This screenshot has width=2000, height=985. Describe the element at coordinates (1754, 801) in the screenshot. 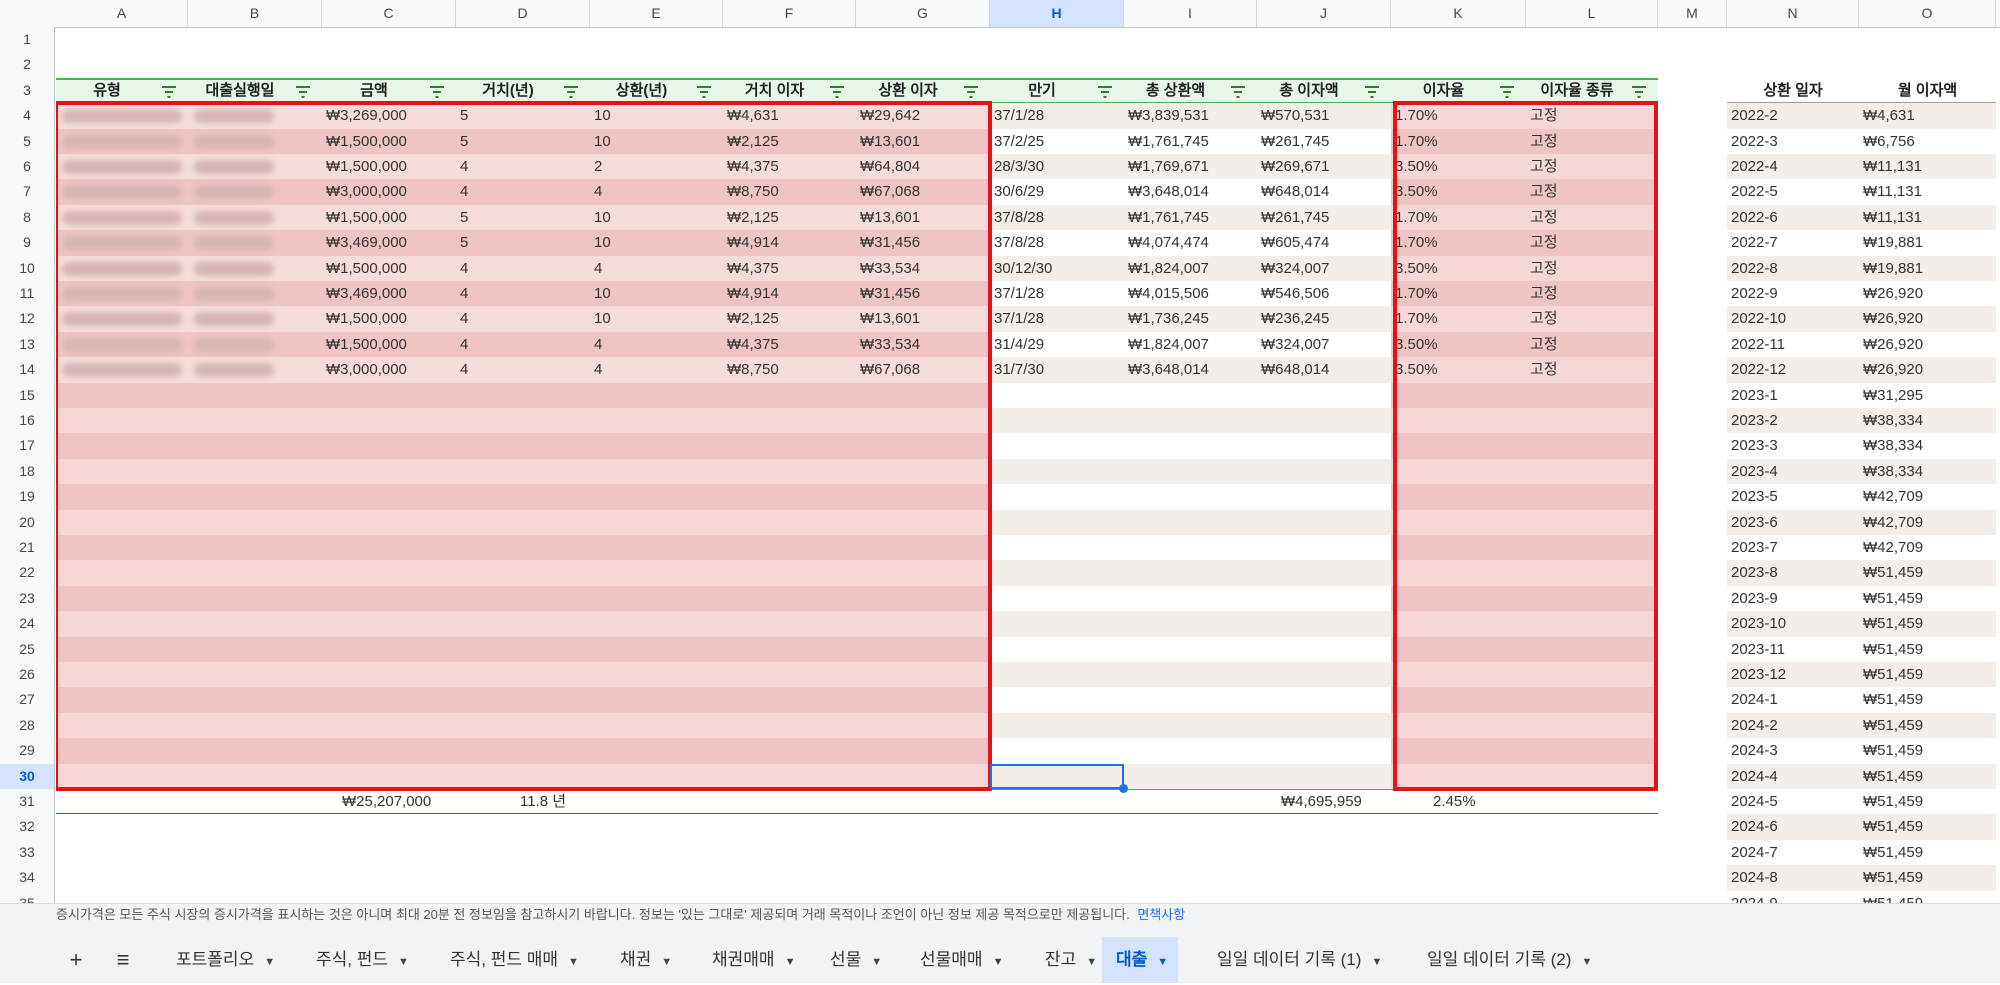

I see `schedule-cell: 2024-5` at that location.